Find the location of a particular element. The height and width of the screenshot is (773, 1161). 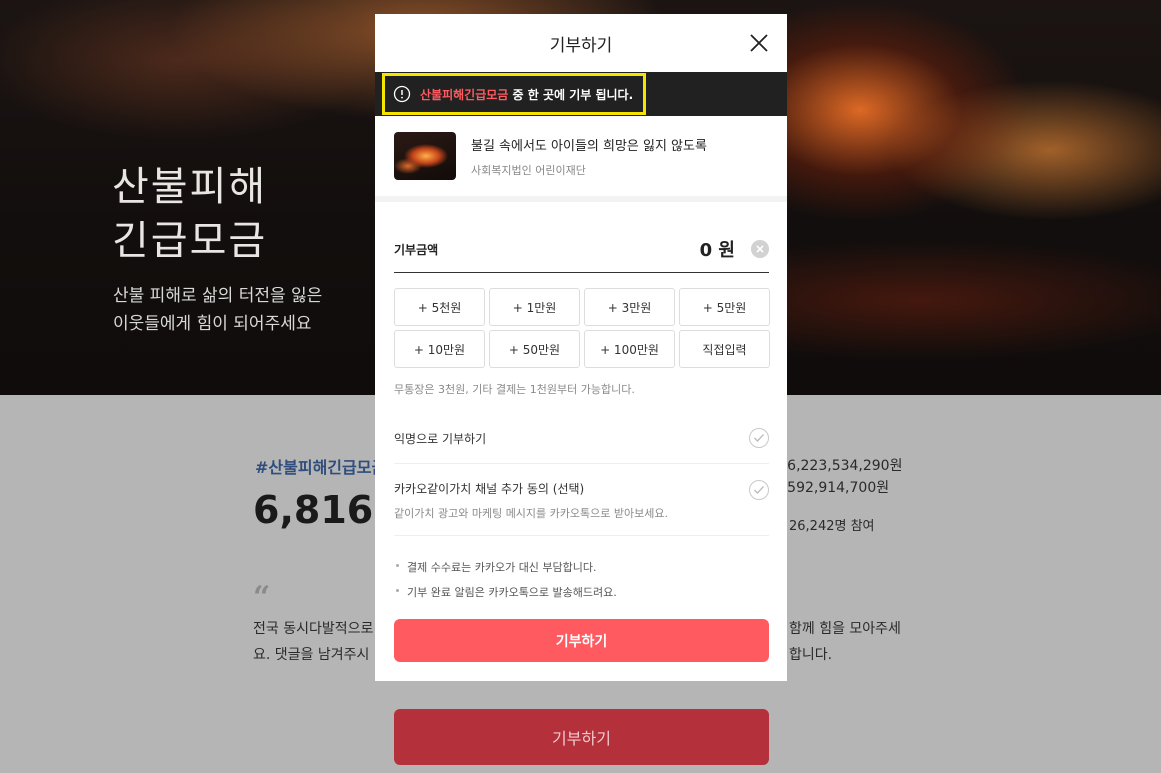

channel-description: 같이가치 광고와 마케팅 메시지를 카카오톡으로 받아보세요. is located at coordinates (531, 513).